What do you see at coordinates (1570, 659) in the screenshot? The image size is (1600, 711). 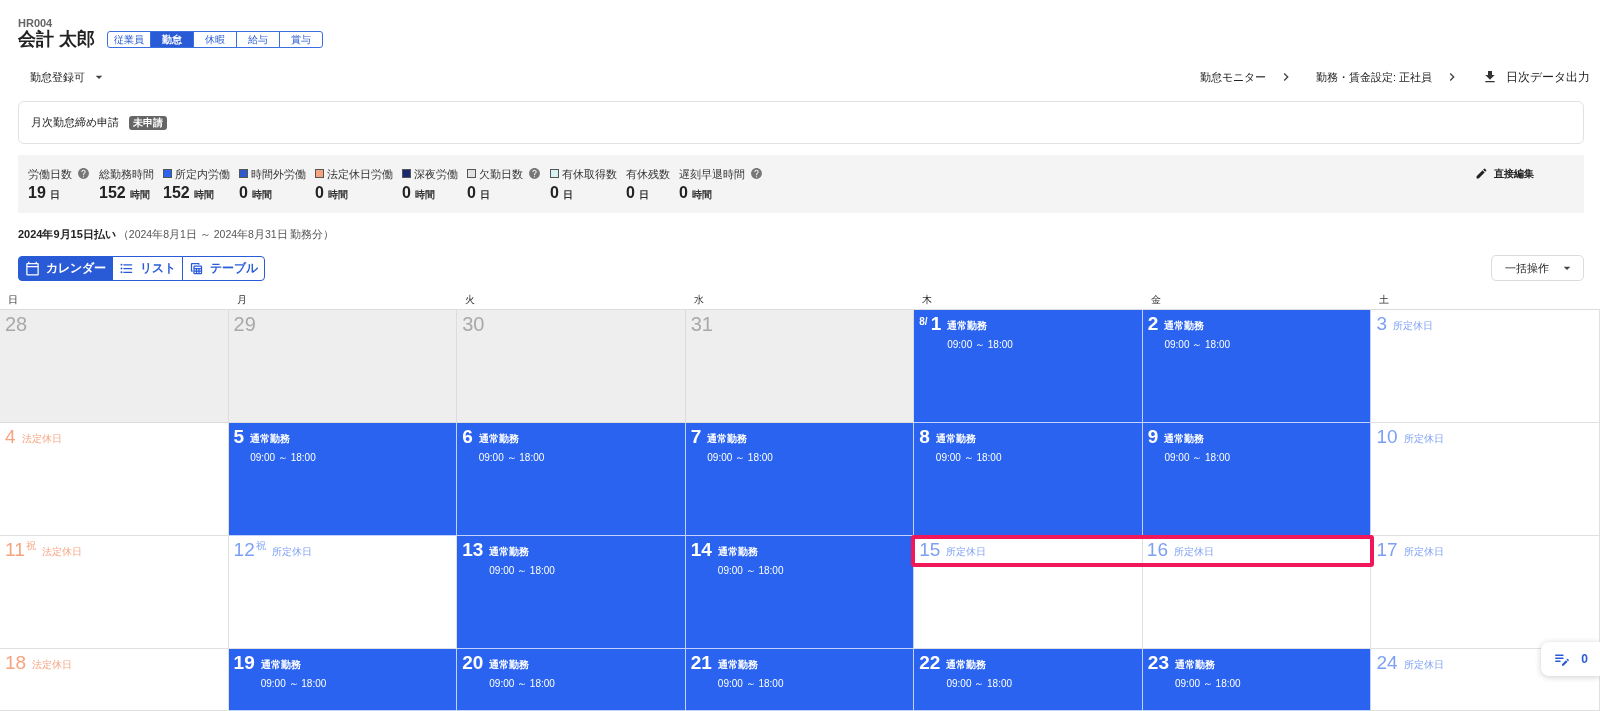 I see `notes-button: 0` at bounding box center [1570, 659].